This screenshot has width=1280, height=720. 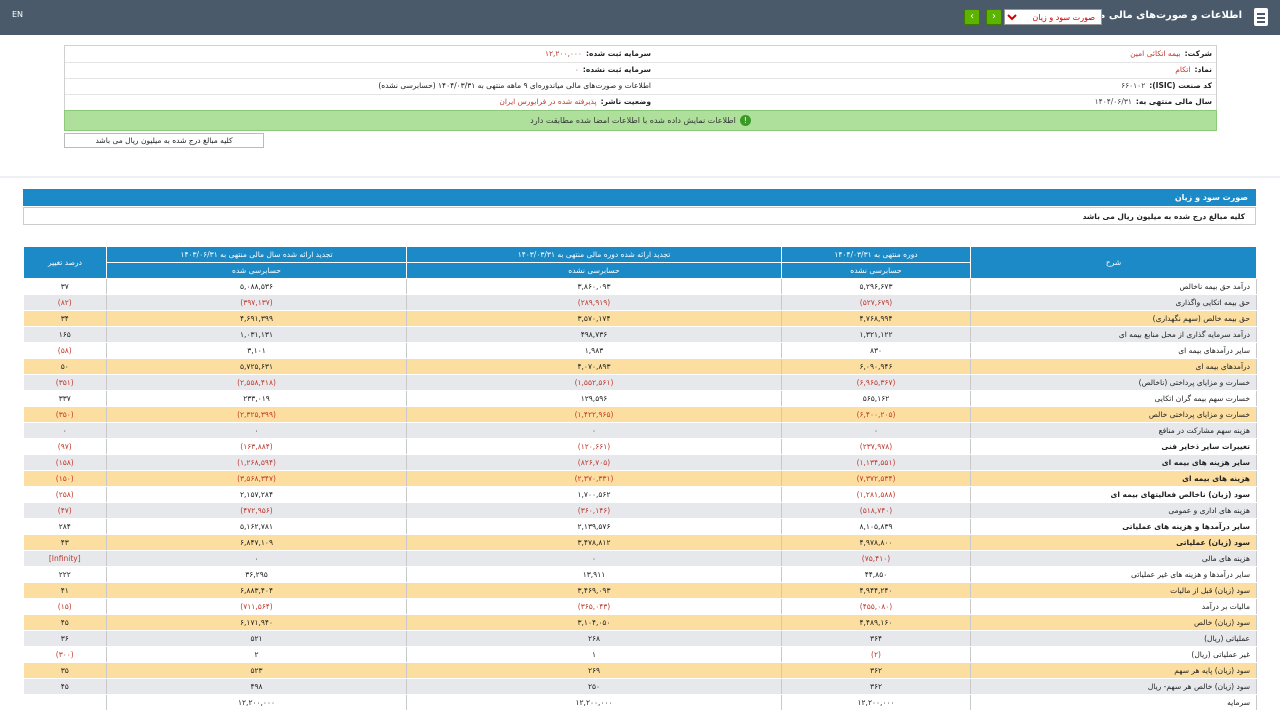 What do you see at coordinates (65, 494) in the screenshot?
I see `row-change: (۲۵۸)` at bounding box center [65, 494].